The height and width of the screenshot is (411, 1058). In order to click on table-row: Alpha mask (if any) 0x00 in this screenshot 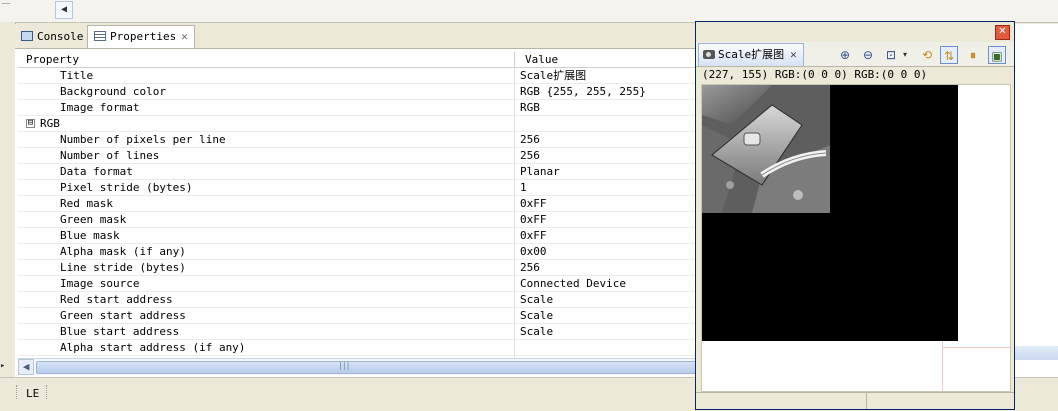, I will do `click(356, 252)`.